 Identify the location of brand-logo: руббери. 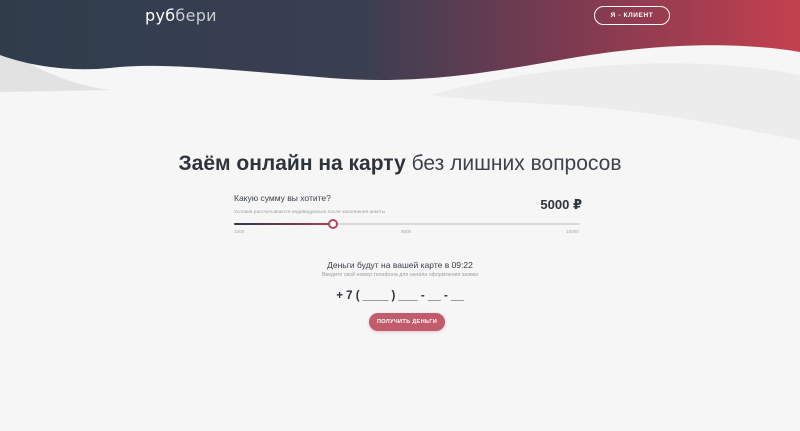
(181, 15).